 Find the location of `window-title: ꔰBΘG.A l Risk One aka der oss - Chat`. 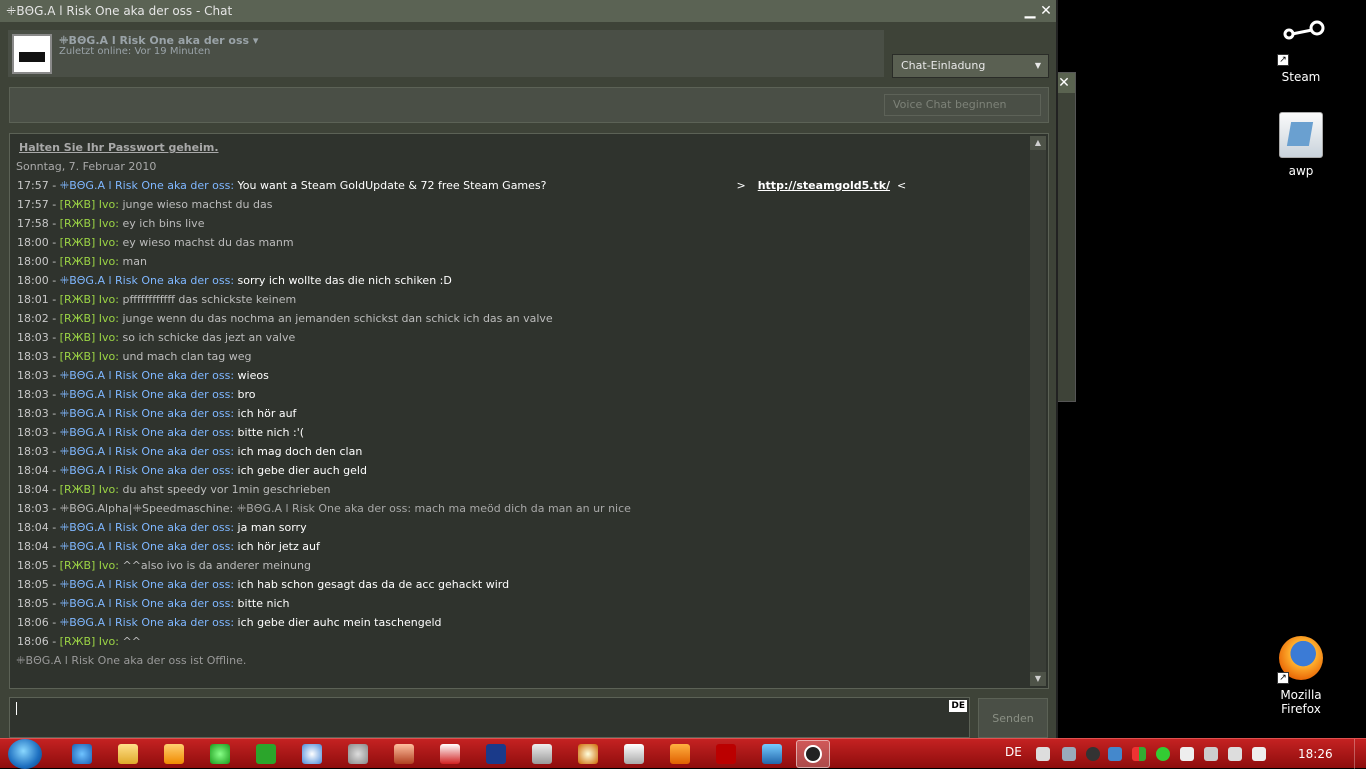

window-title: ꔰBΘG.A l Risk One aka der oss - Chat is located at coordinates (119, 11).